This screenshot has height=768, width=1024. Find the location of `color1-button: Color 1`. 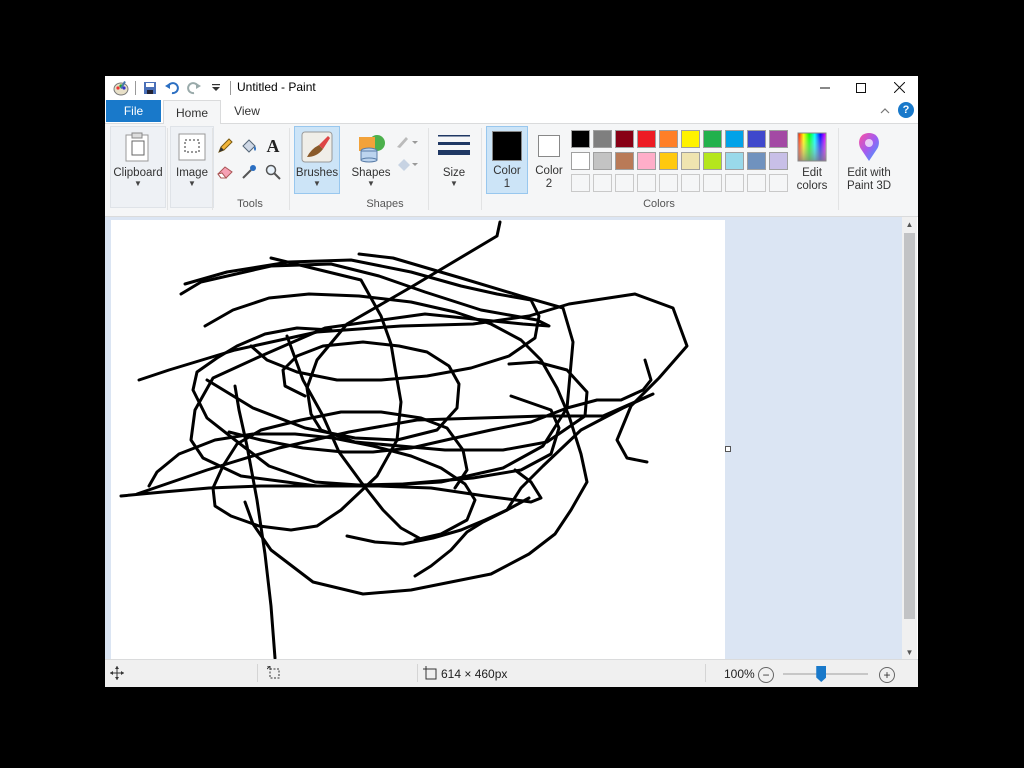

color1-button: Color 1 is located at coordinates (507, 160).